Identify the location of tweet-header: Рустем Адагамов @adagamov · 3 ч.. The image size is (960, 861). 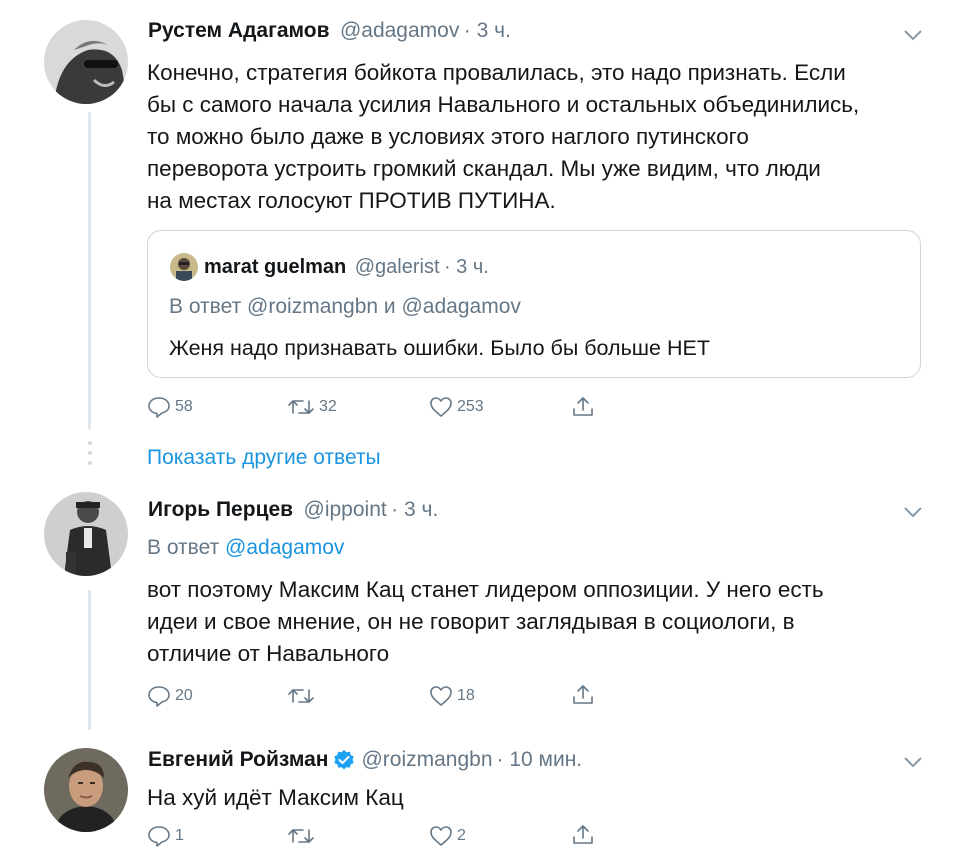
(329, 31).